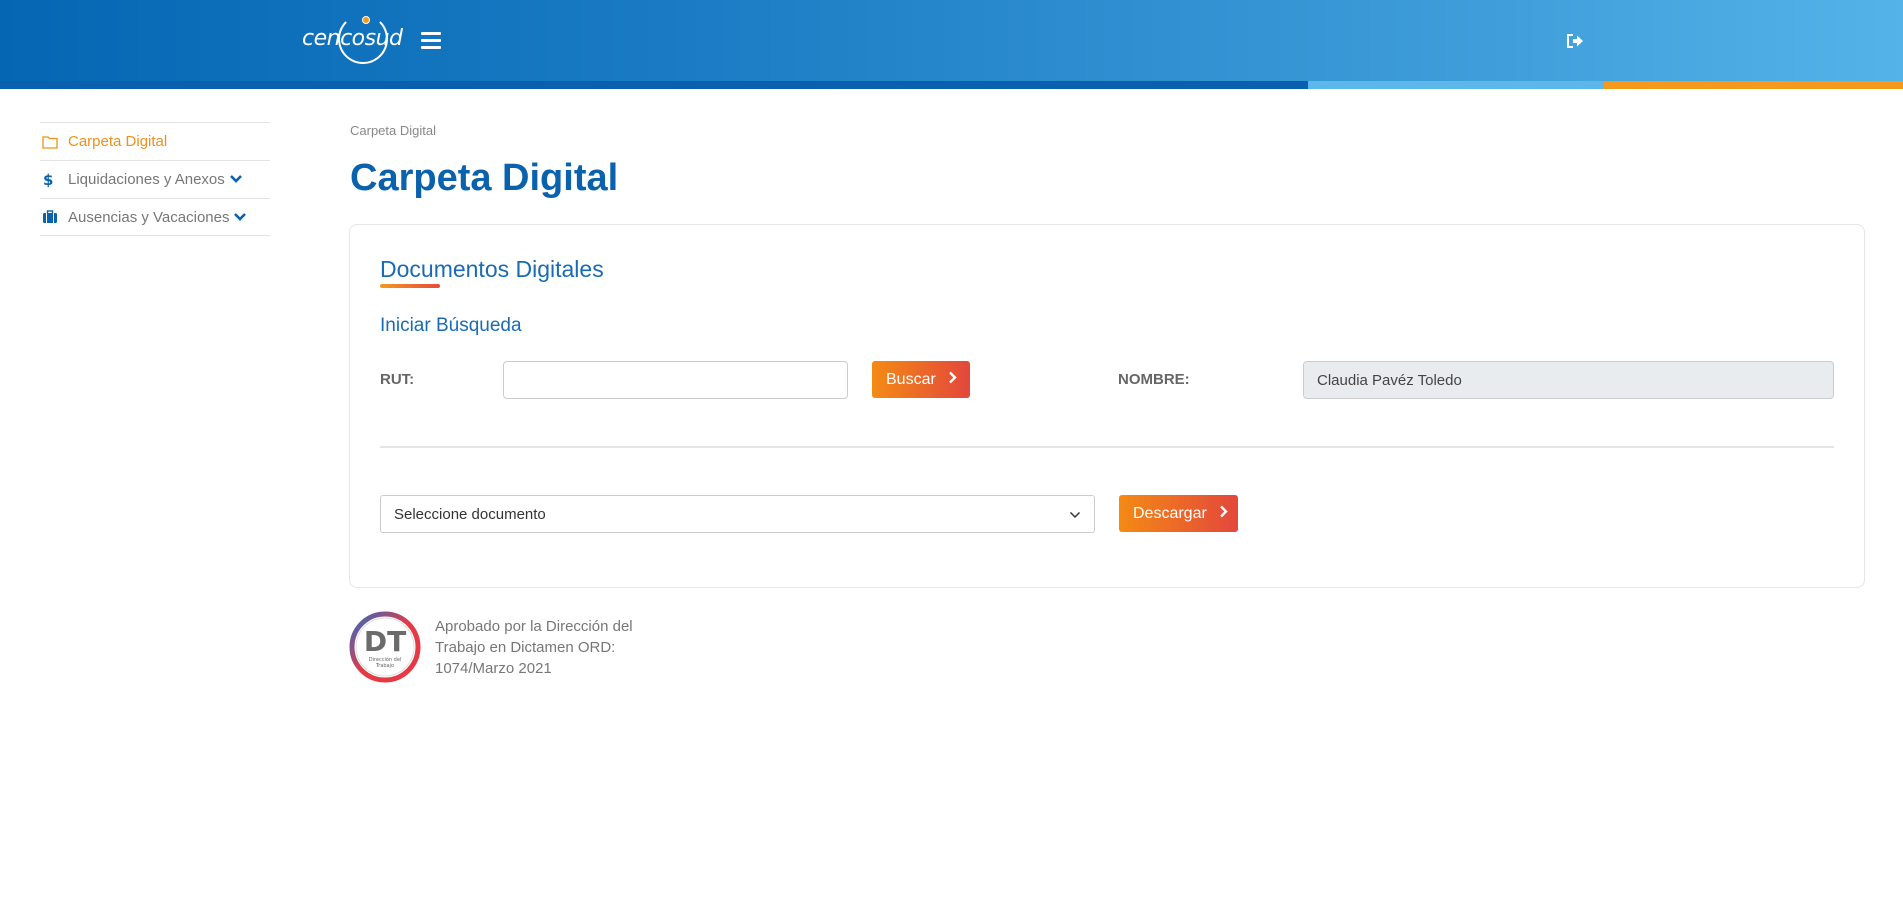 This screenshot has width=1903, height=922. What do you see at coordinates (146, 179) in the screenshot?
I see `sidebar-item-label: Liquidaciones y Anexos` at bounding box center [146, 179].